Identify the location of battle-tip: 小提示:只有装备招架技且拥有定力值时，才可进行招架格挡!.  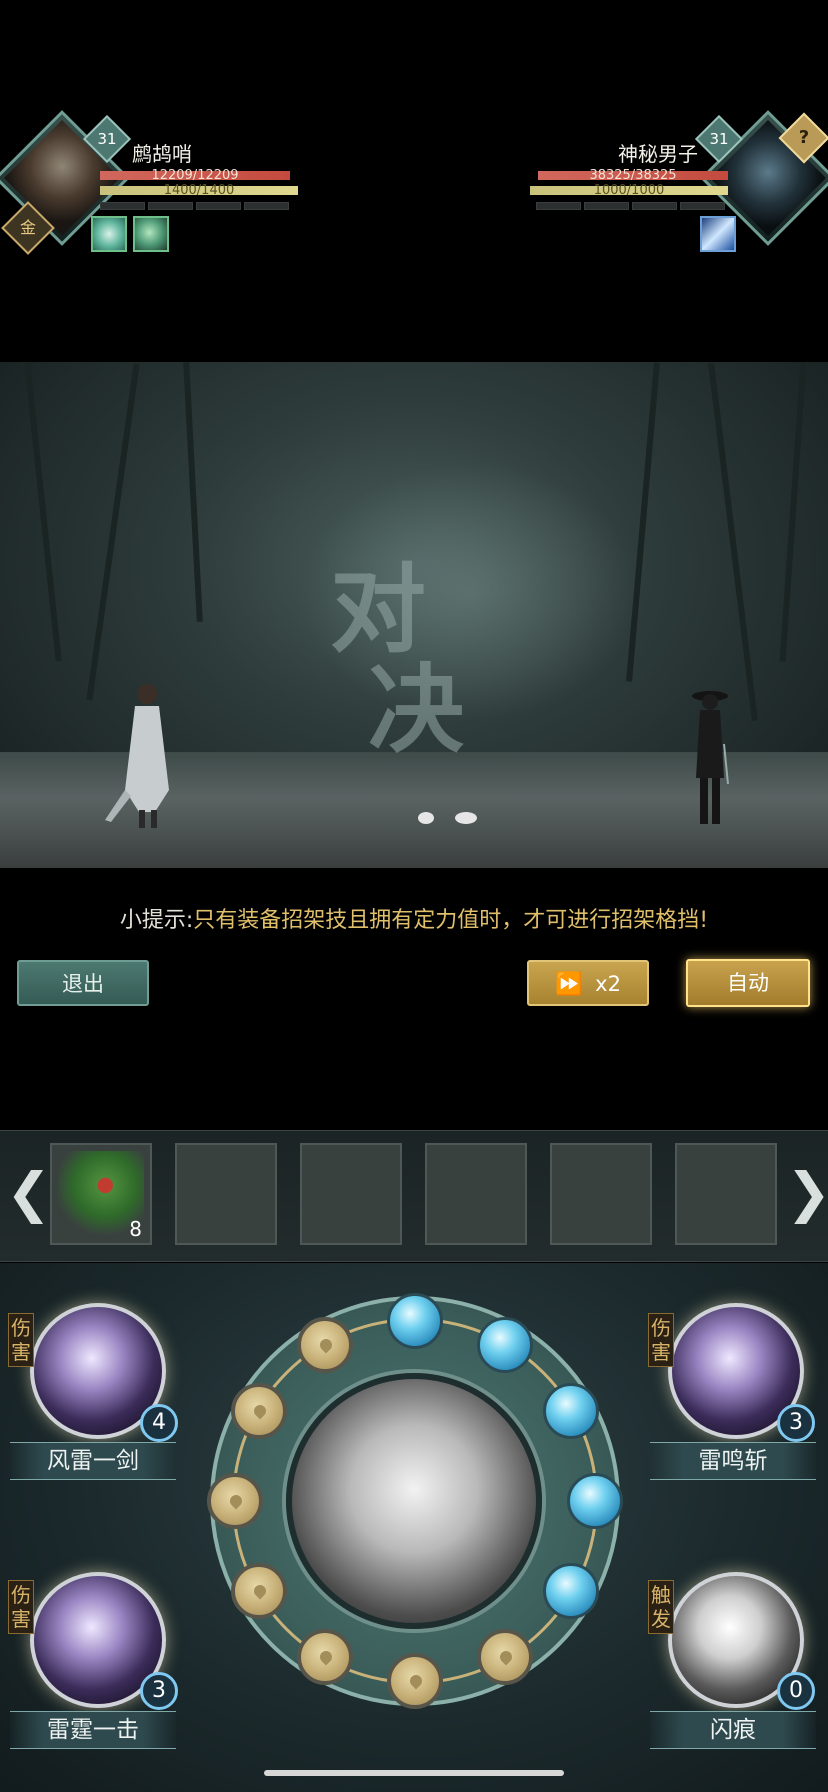
(414, 918).